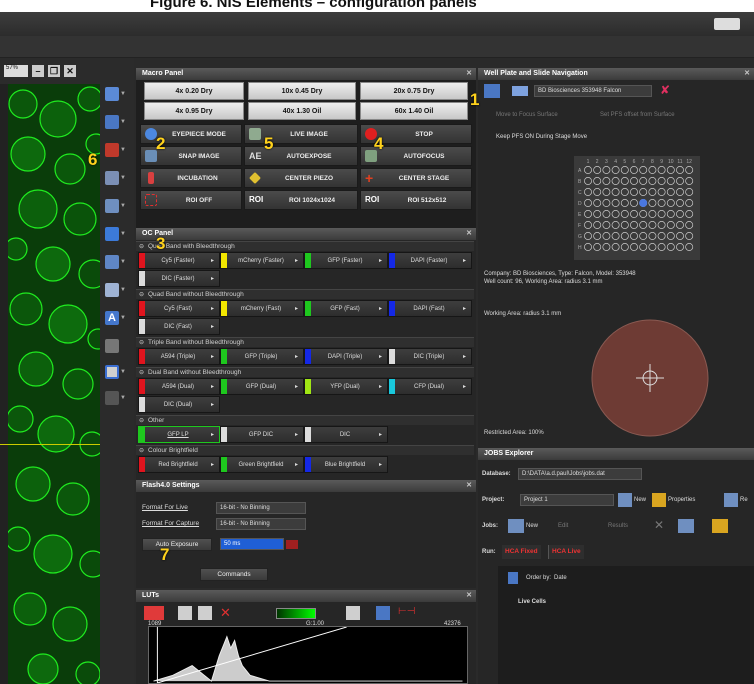 The width and height of the screenshot is (754, 684). What do you see at coordinates (194, 91) in the screenshot?
I see `objective-4x-020: 4x 0.20 Dry` at bounding box center [194, 91].